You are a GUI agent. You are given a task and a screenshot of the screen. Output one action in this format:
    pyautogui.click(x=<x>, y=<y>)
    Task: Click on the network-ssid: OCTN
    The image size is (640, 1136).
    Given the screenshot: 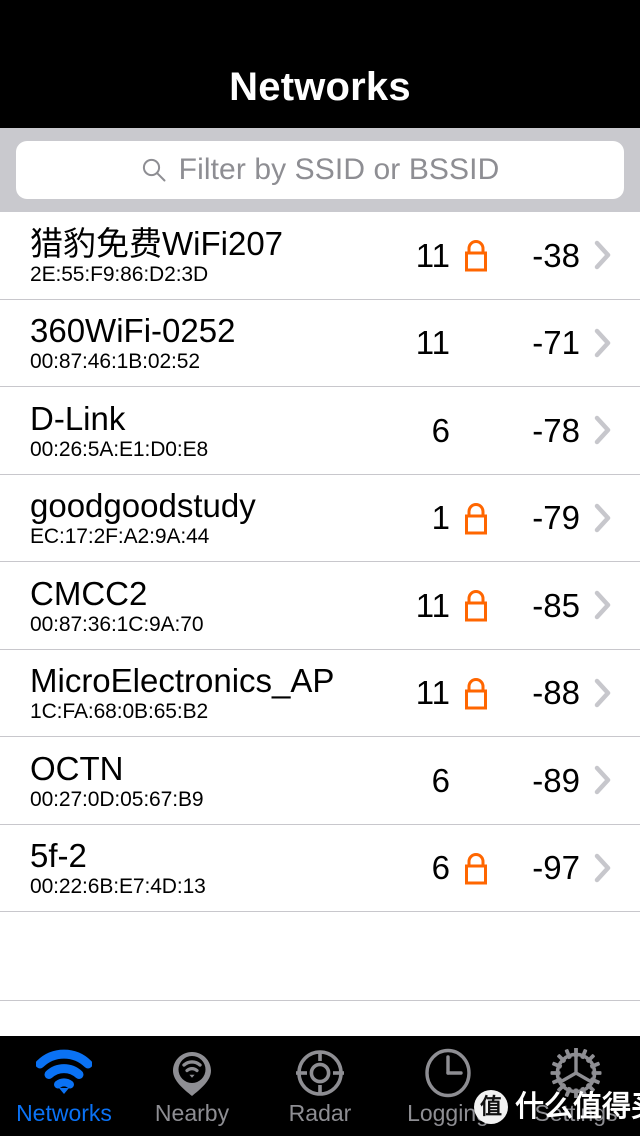 What is the action you would take?
    pyautogui.click(x=77, y=769)
    